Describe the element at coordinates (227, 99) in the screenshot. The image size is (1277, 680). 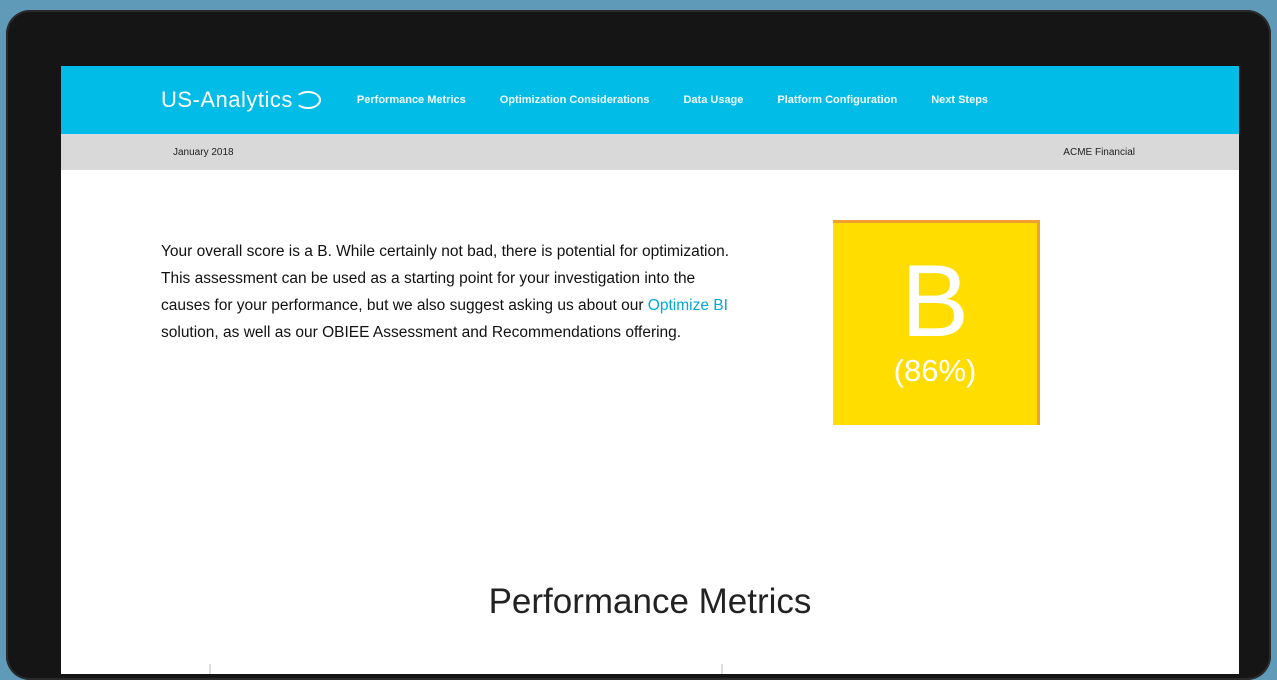
I see `logo-text: US-Analytics` at that location.